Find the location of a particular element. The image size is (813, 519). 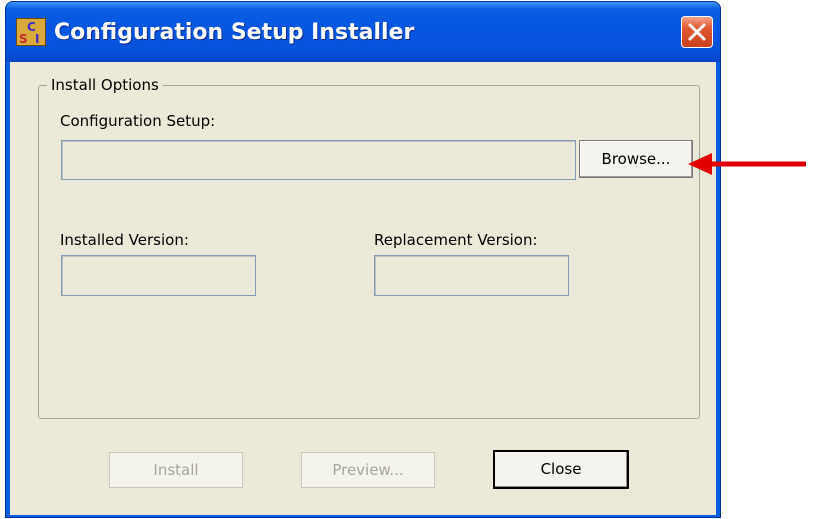

app-icon-letter-s: S is located at coordinates (23, 38).